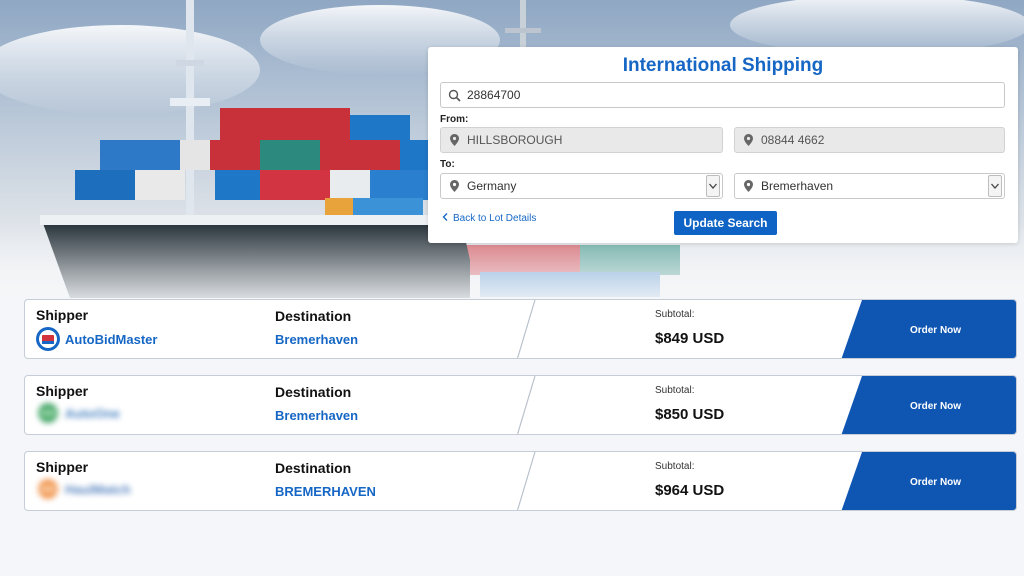 The image size is (1024, 576). I want to click on shipper-name: AutoBidMaster, so click(111, 339).